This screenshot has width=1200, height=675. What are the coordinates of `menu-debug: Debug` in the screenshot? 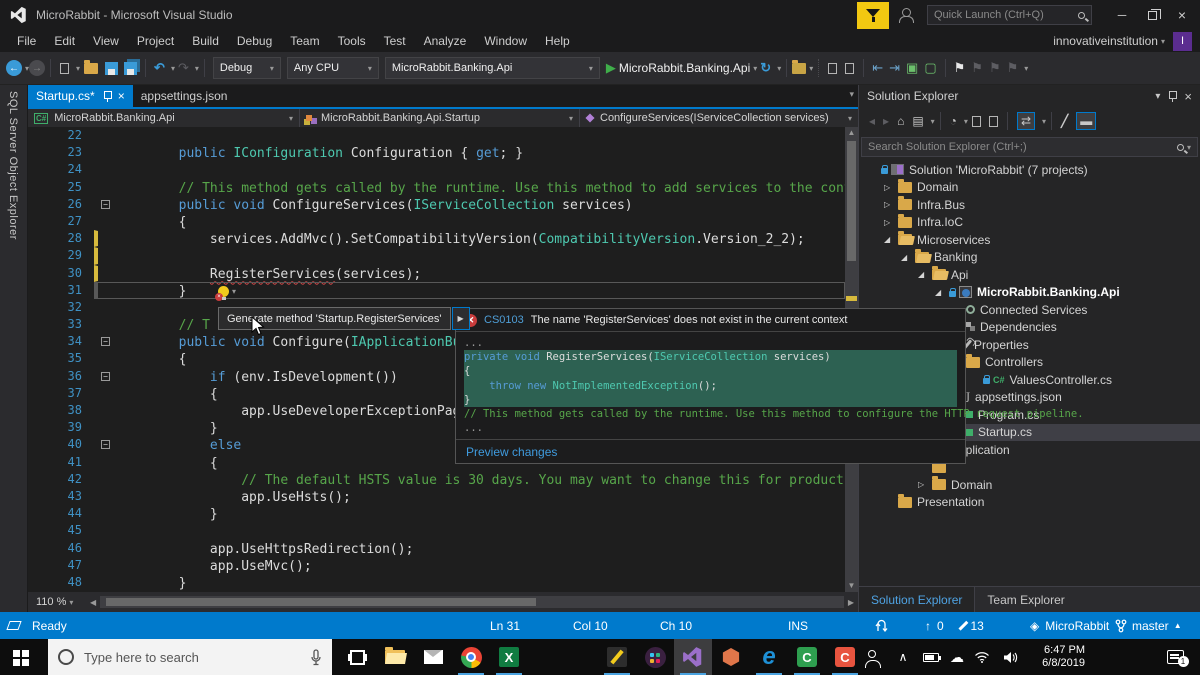 It's located at (254, 41).